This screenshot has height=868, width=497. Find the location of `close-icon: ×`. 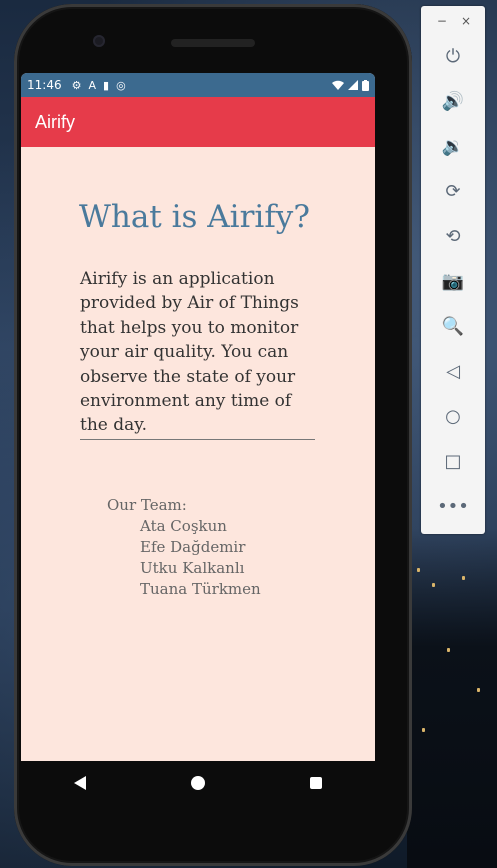

close-icon: × is located at coordinates (466, 24).